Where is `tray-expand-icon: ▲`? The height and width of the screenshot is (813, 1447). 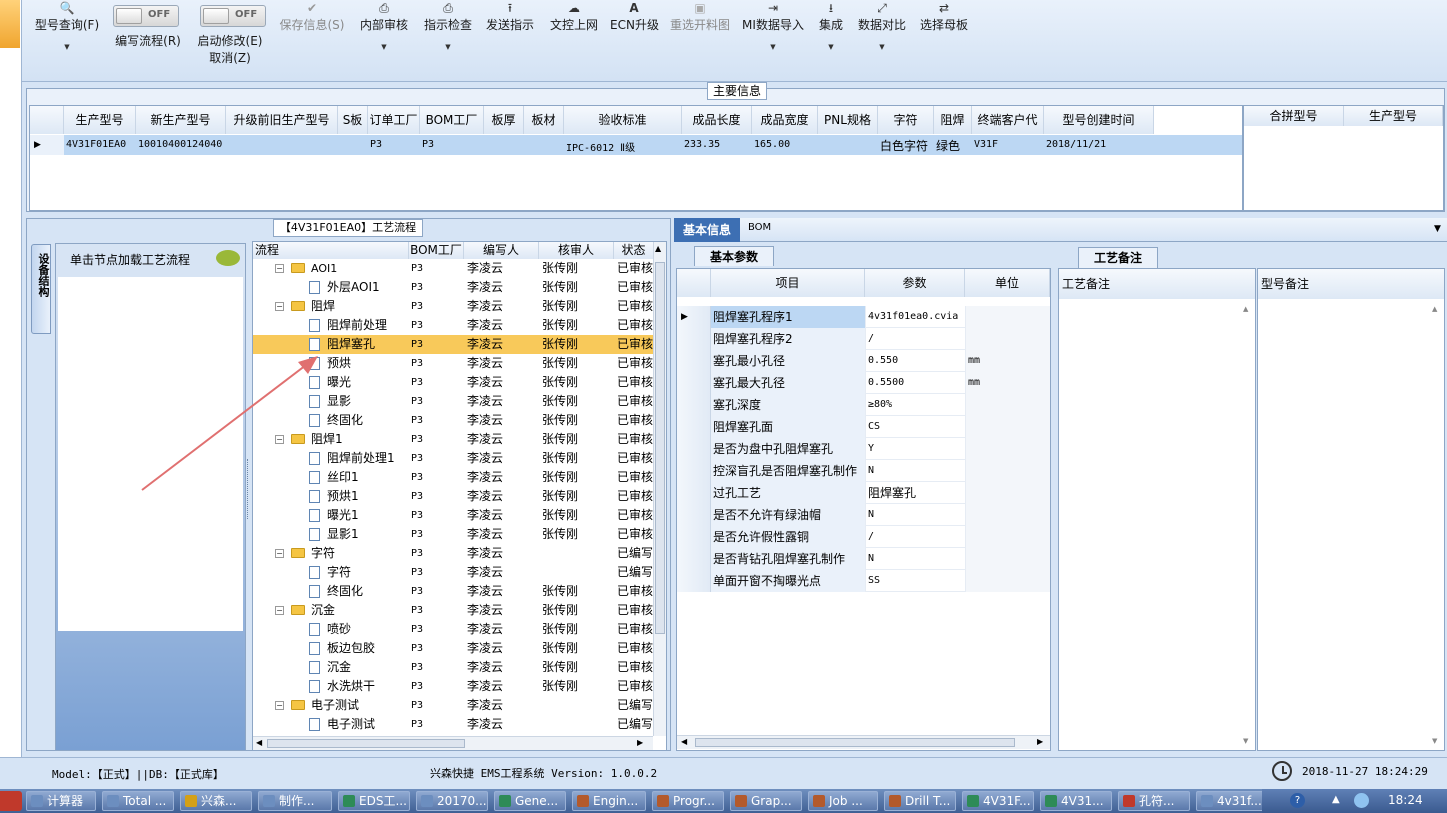 tray-expand-icon: ▲ is located at coordinates (1336, 799).